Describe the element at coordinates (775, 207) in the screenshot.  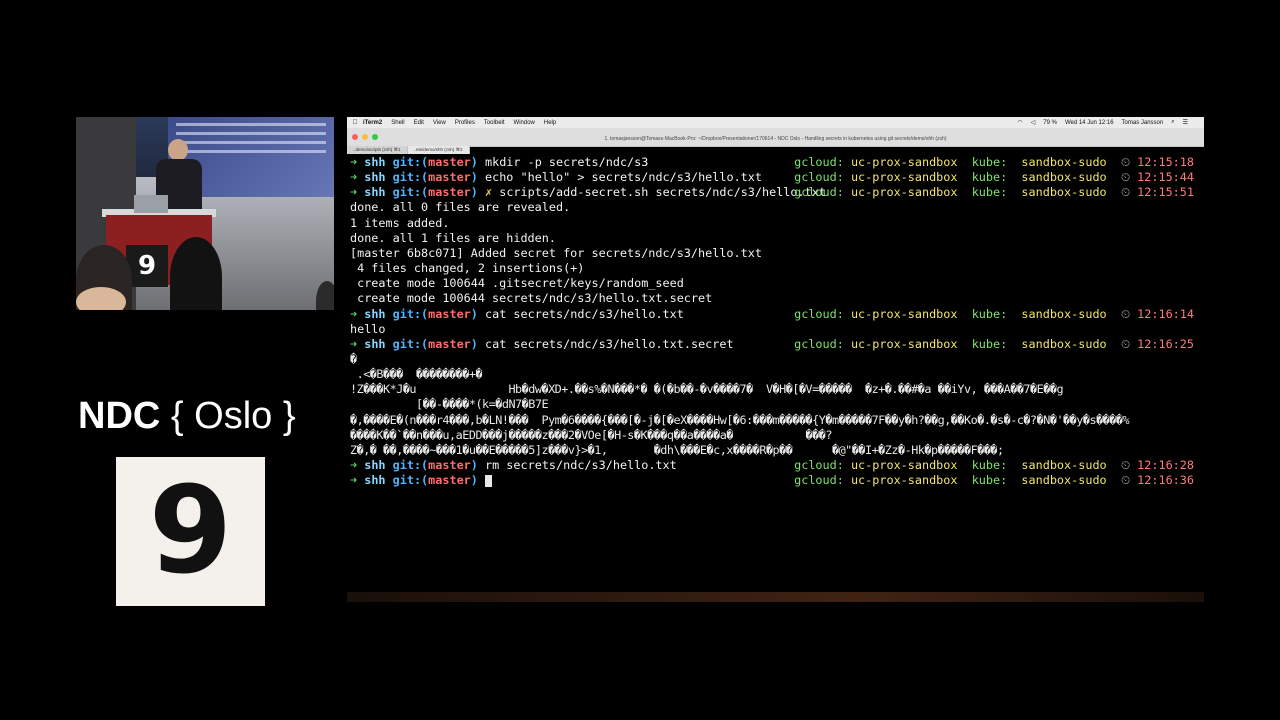
I see `terminal-output-line: done. all 0 files are revealed.` at that location.